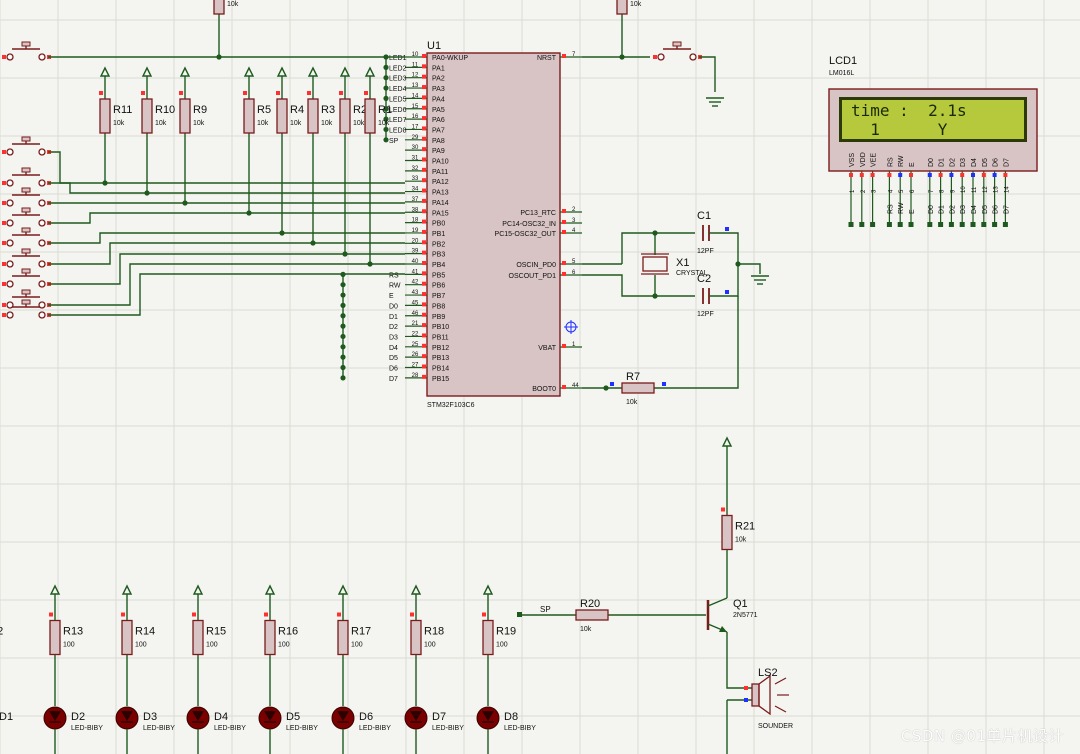 The height and width of the screenshot is (754, 1080). What do you see at coordinates (529, 224) in the screenshot?
I see `mcu-pin-name: PC14-OSC32_IN` at bounding box center [529, 224].